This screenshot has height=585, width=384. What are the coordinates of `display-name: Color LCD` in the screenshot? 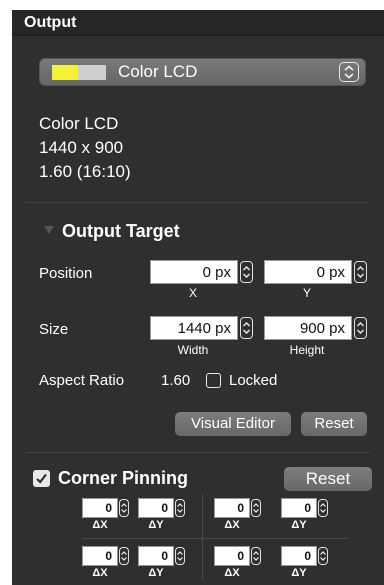 It's located at (79, 123).